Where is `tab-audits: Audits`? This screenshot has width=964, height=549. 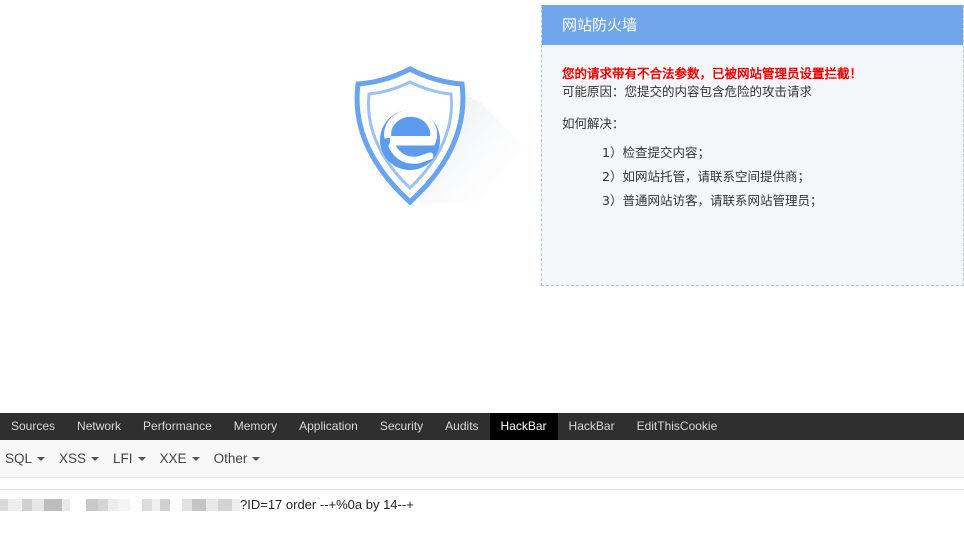
tab-audits: Audits is located at coordinates (461, 426).